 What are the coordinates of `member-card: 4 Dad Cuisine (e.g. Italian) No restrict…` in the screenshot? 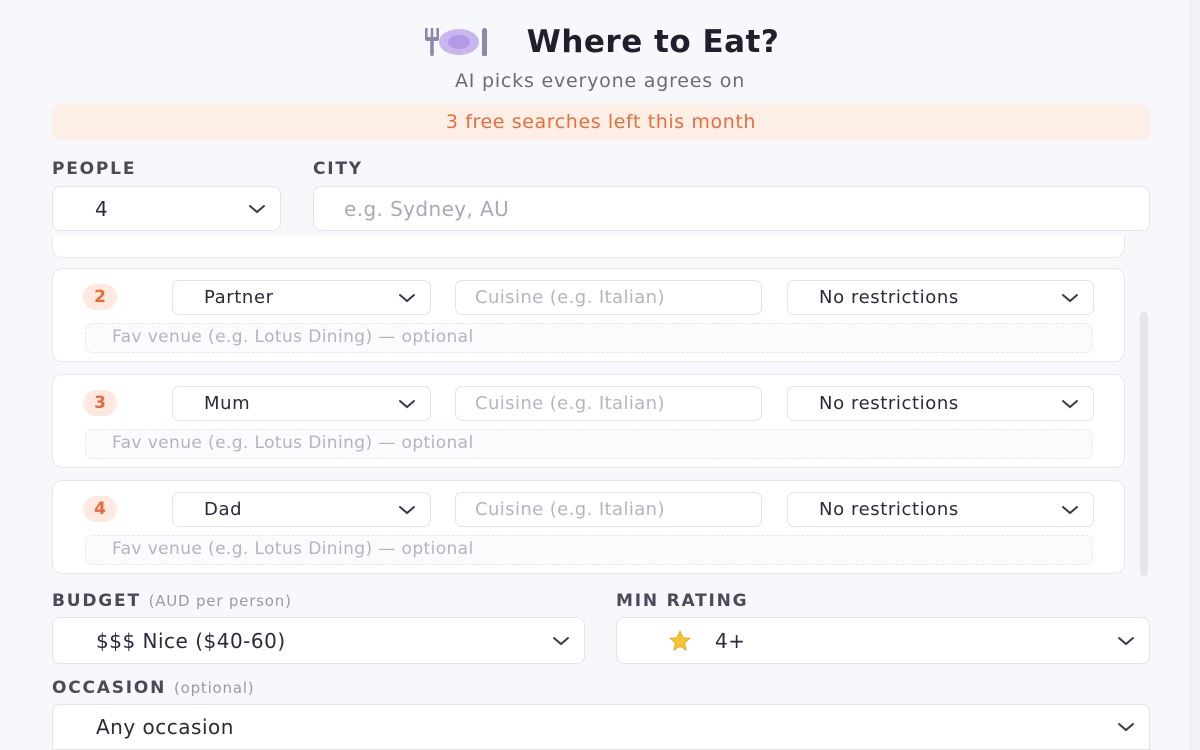 It's located at (588, 527).